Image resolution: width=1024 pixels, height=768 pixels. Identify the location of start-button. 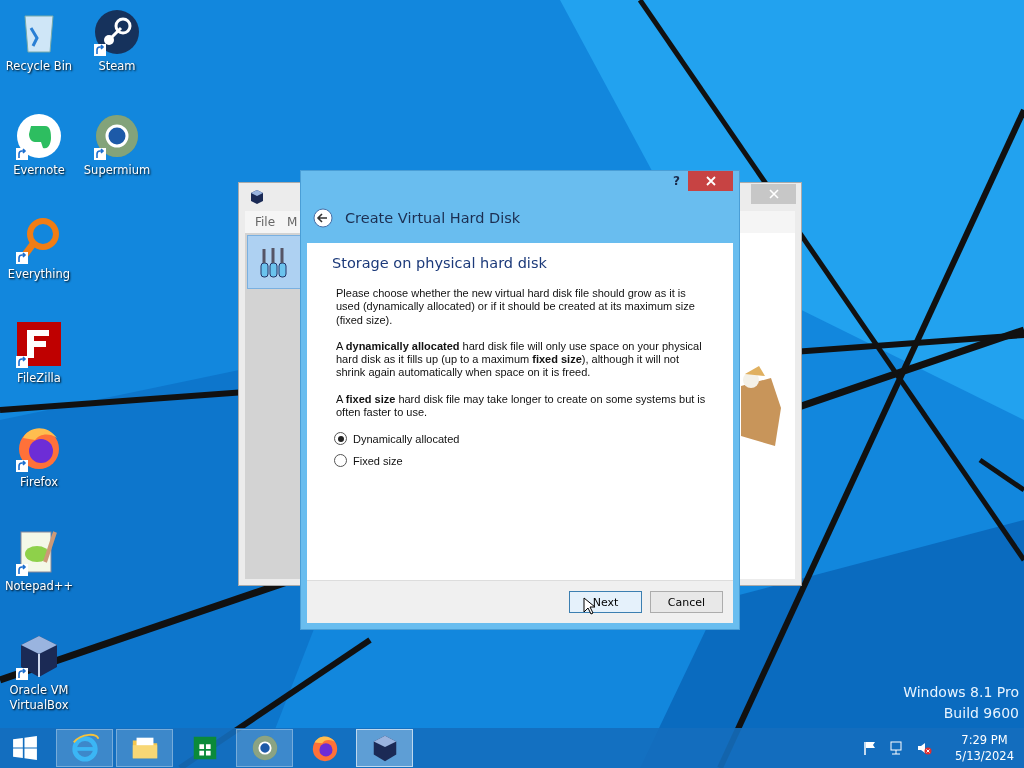
(25, 748).